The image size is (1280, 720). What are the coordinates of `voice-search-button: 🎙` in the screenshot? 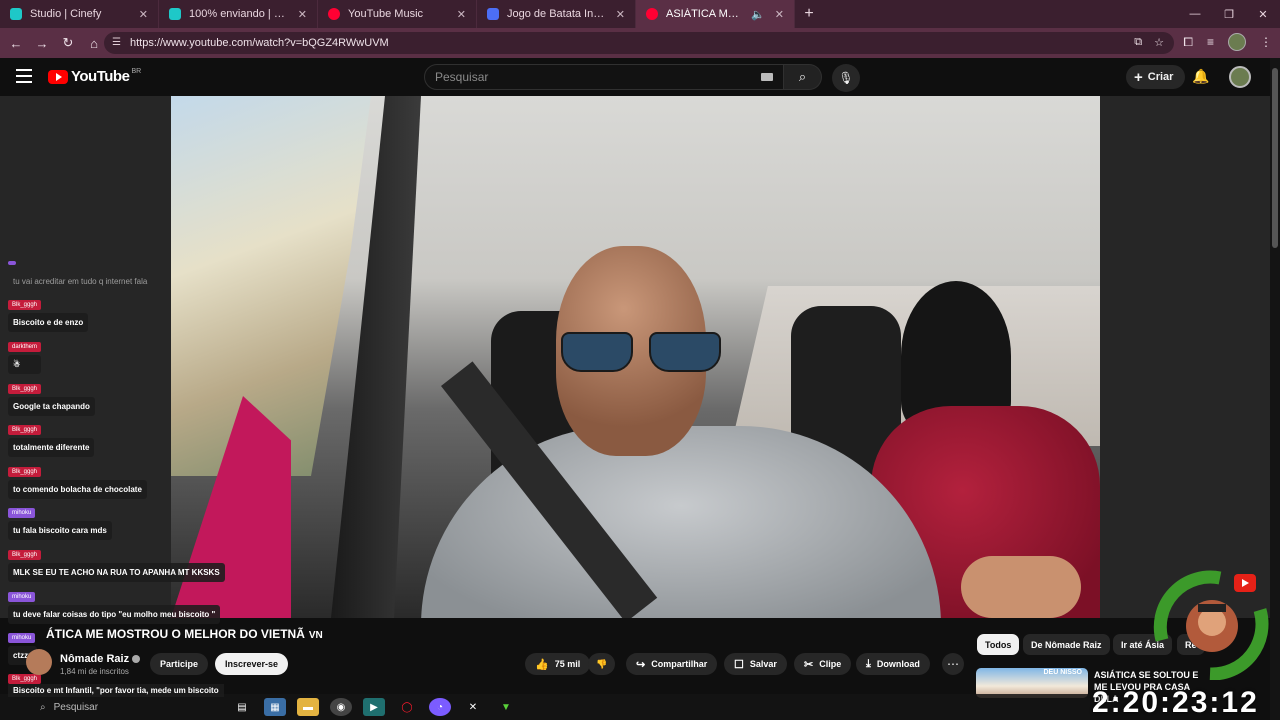 It's located at (846, 78).